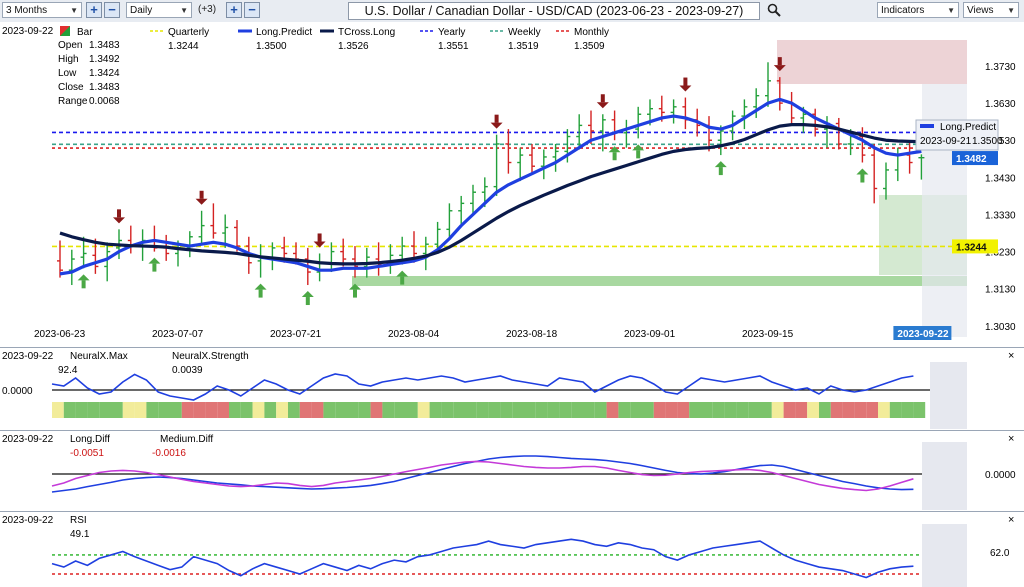 This screenshot has width=1024, height=587. I want to click on indicator-name: Long.Predict, so click(284, 32).